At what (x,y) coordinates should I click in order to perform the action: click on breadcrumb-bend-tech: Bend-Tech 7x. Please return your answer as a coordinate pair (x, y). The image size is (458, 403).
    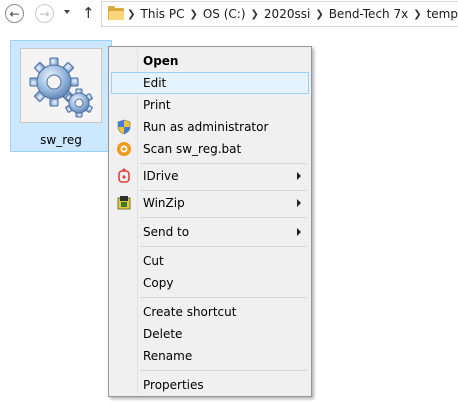
    Looking at the image, I should click on (369, 14).